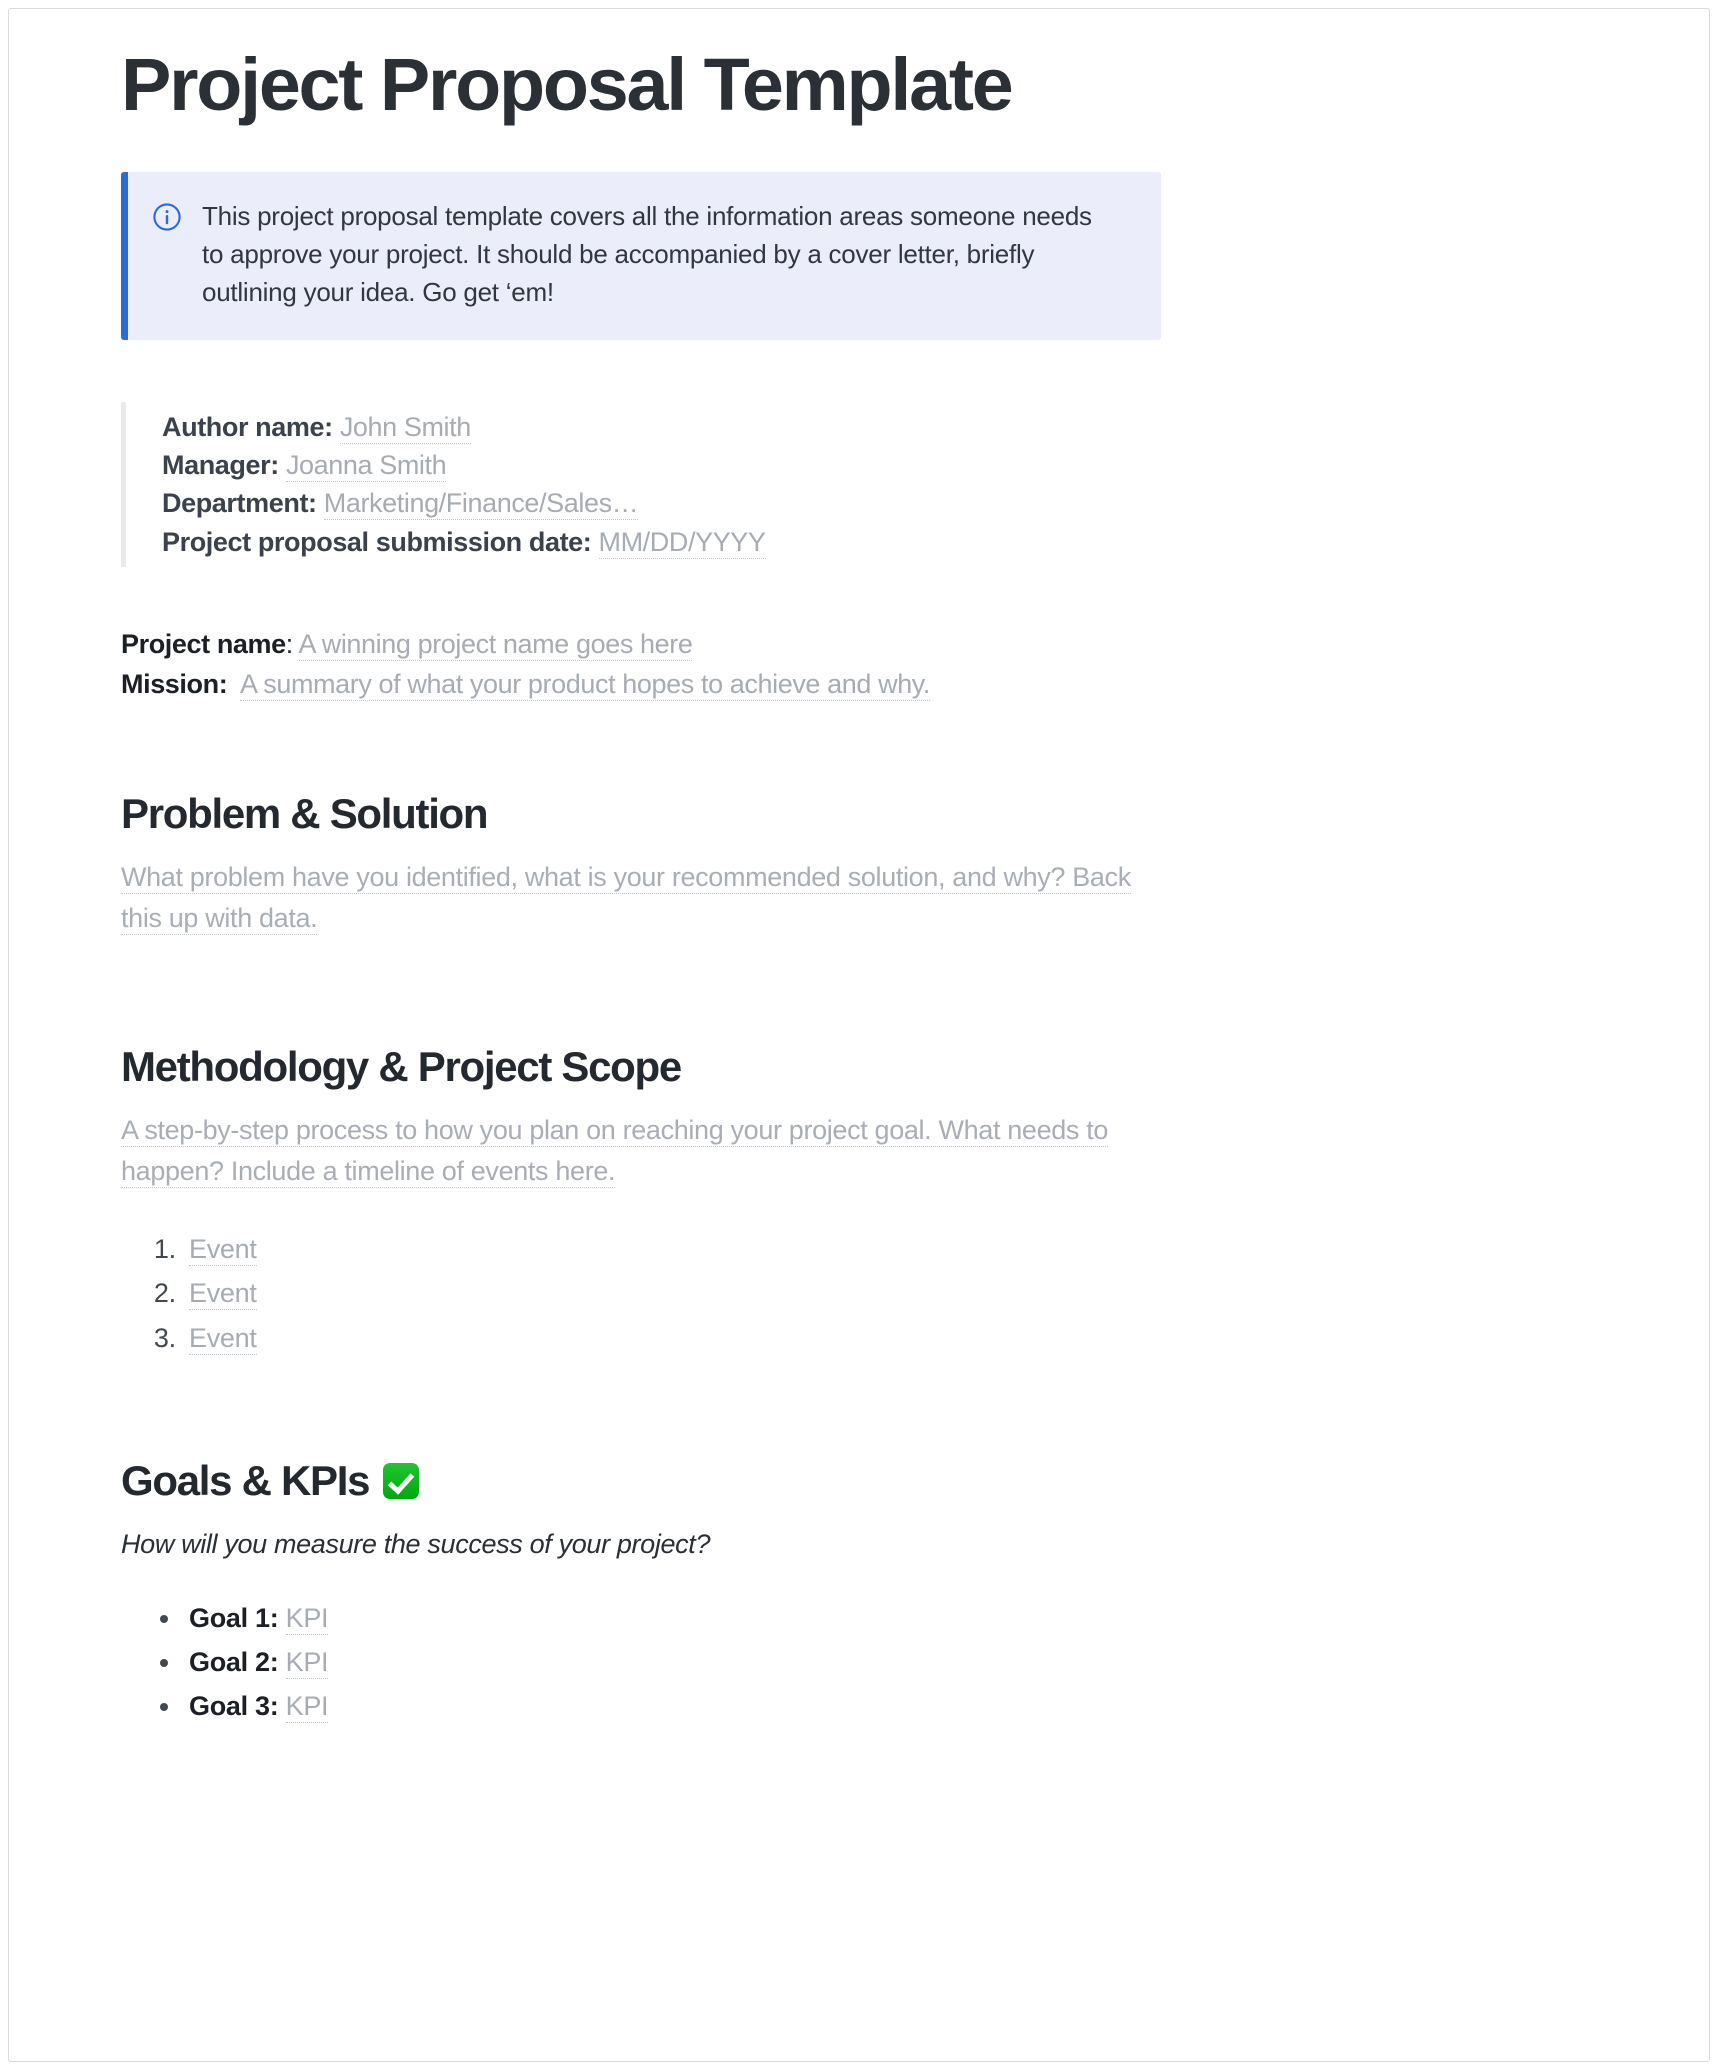 This screenshot has height=2070, width=1720. Describe the element at coordinates (223, 1250) in the screenshot. I see `event-value-1: Event` at that location.